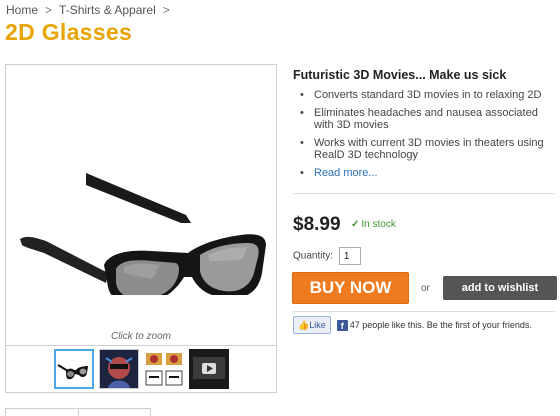  I want to click on product-tabs, so click(78, 412).